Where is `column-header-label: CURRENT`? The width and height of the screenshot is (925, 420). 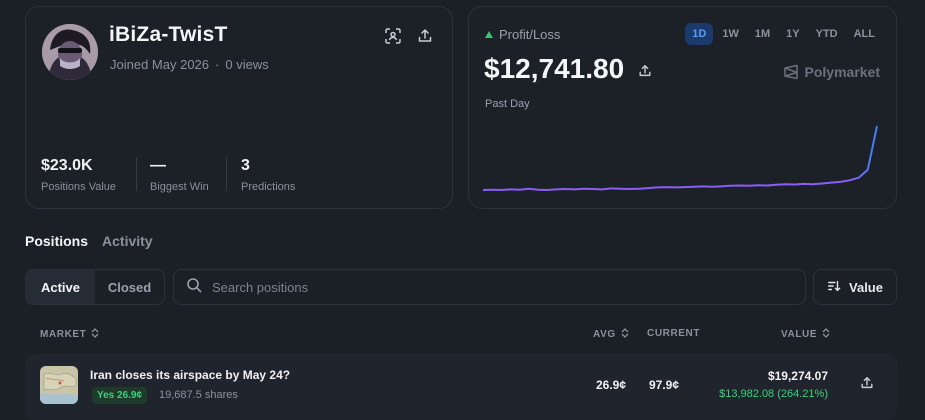 column-header-label: CURRENT is located at coordinates (674, 333).